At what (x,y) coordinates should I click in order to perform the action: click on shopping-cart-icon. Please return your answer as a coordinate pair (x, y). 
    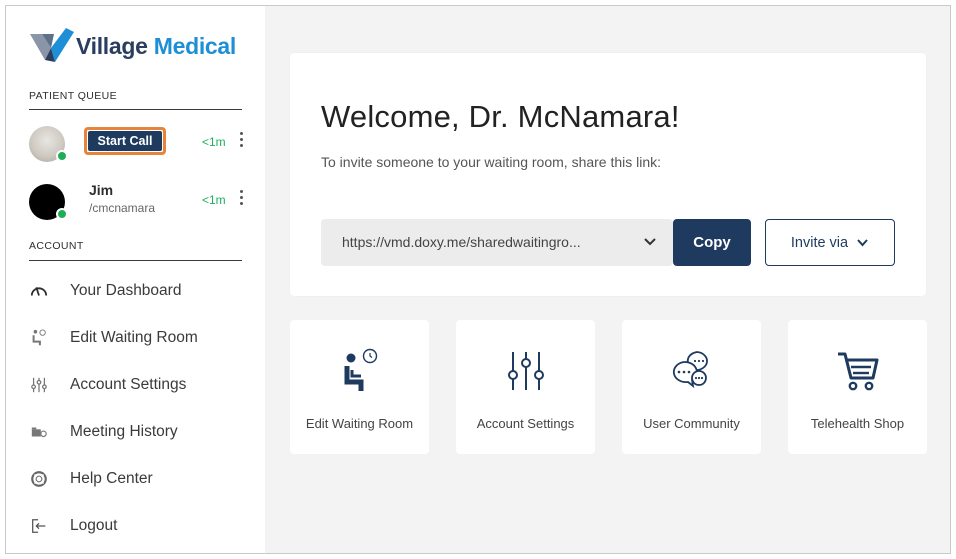
    Looking at the image, I should click on (857, 371).